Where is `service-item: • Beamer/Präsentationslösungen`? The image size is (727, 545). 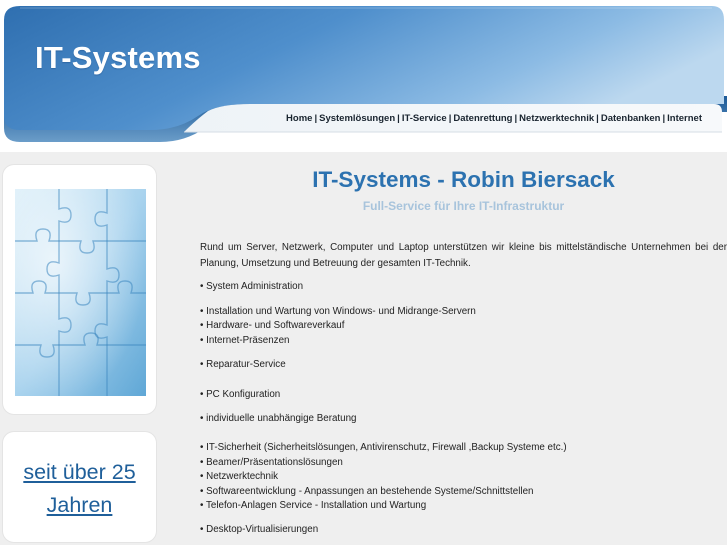 service-item: • Beamer/Präsentationslösungen is located at coordinates (271, 462).